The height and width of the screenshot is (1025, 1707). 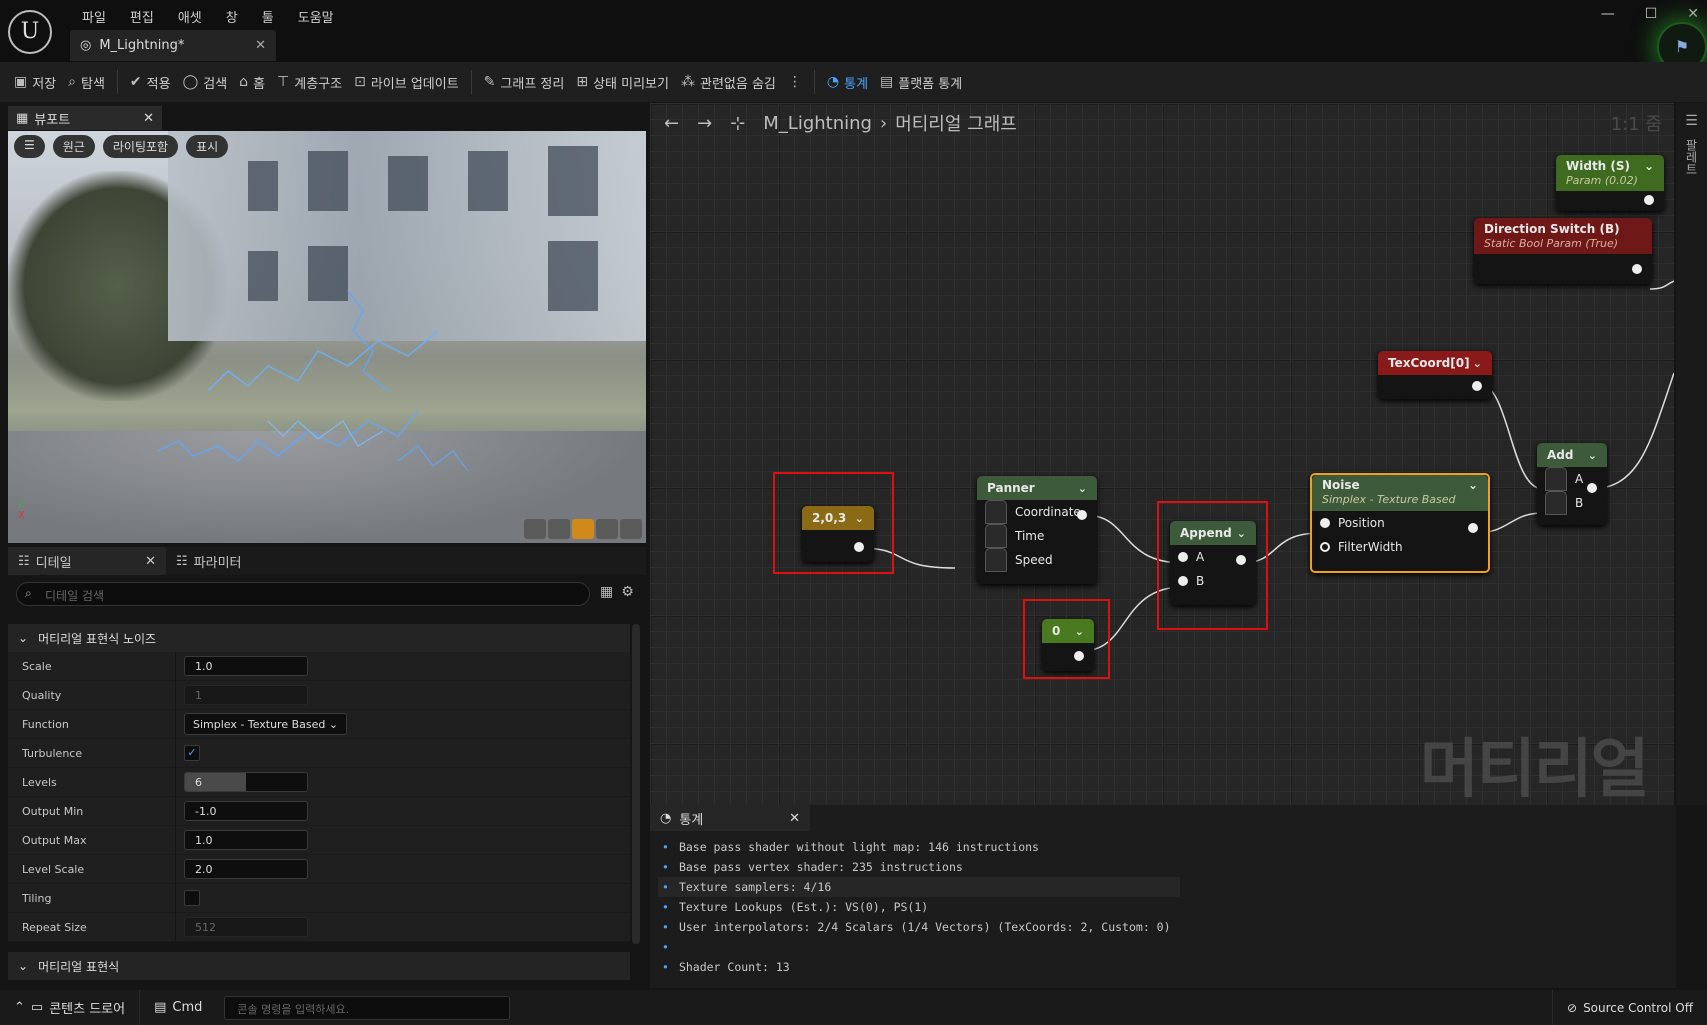 I want to click on platform-stats-icon: ▤, so click(x=887, y=82).